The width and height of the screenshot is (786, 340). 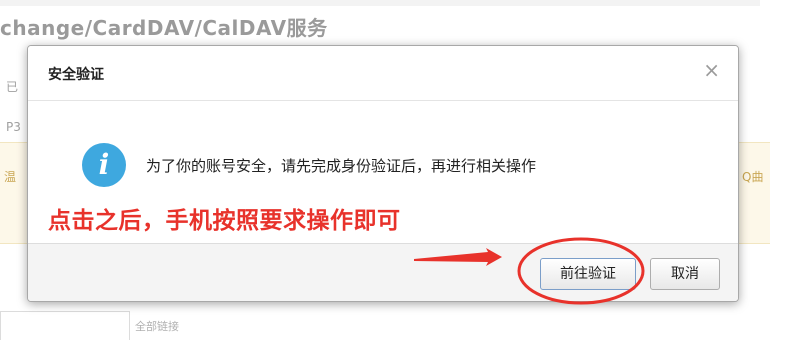 I want to click on red-arrow-icon, so click(x=458, y=257).